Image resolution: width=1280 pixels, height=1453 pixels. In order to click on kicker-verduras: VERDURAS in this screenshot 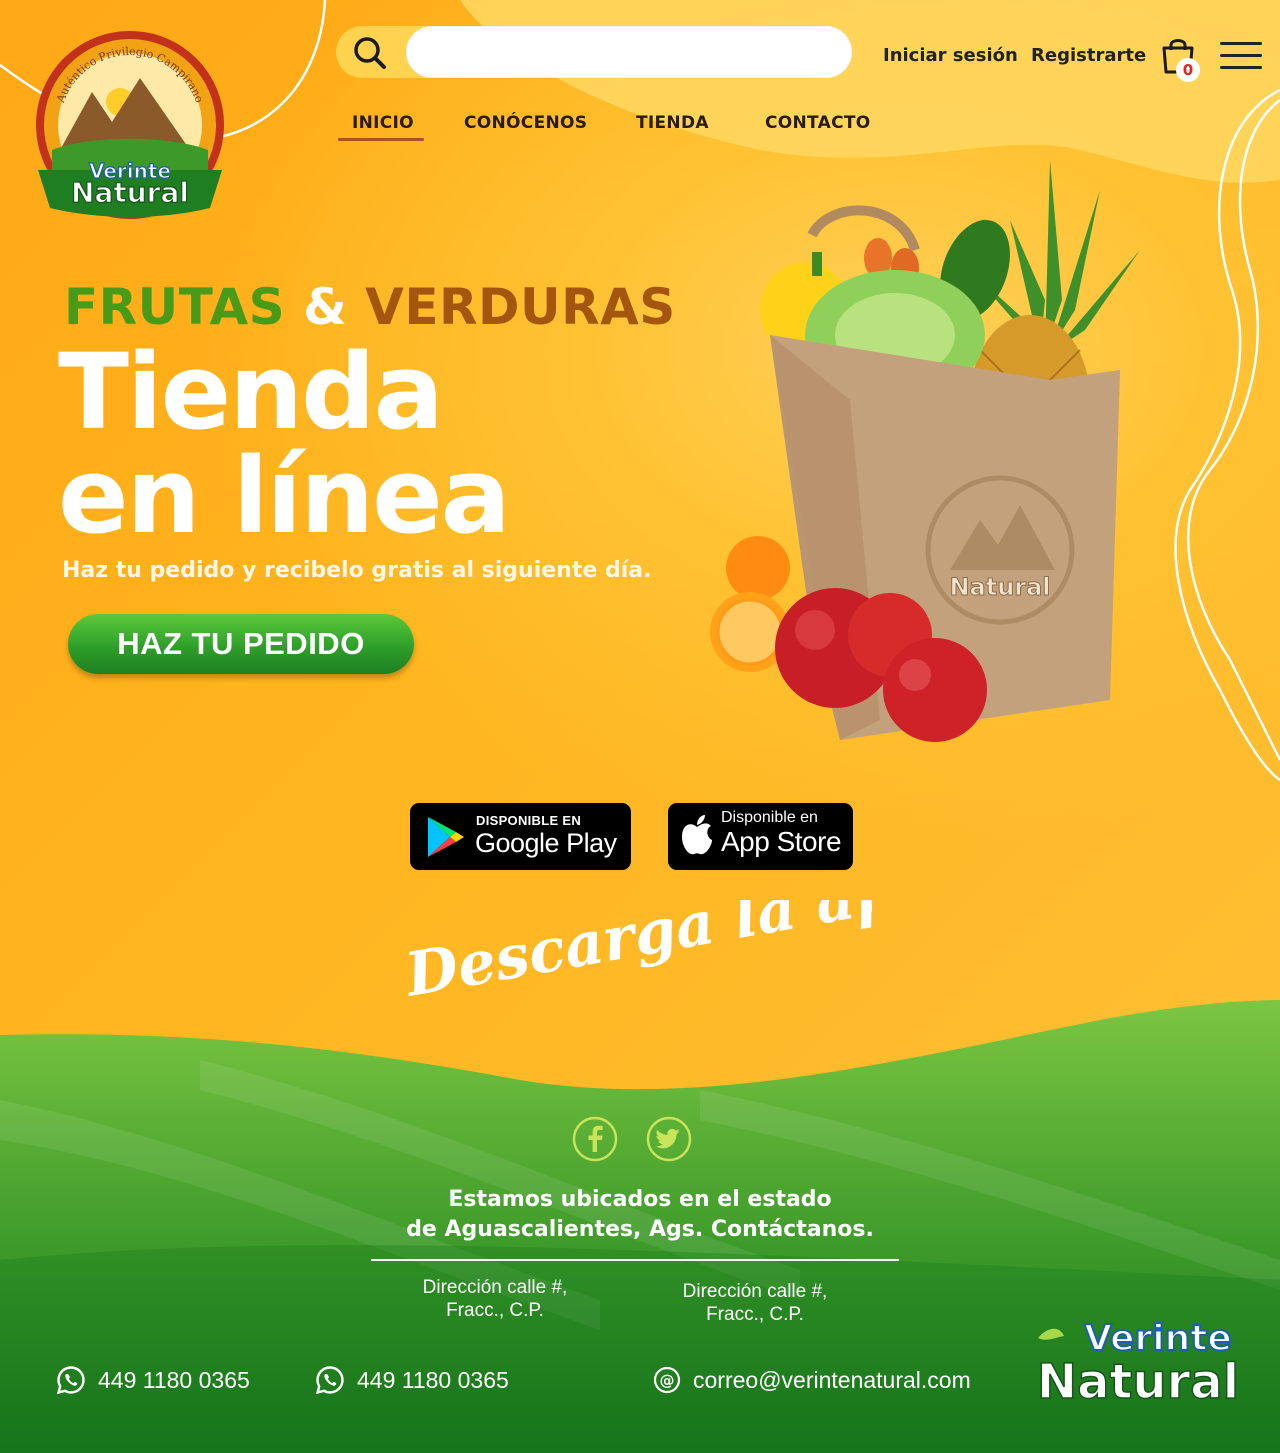, I will do `click(520, 307)`.